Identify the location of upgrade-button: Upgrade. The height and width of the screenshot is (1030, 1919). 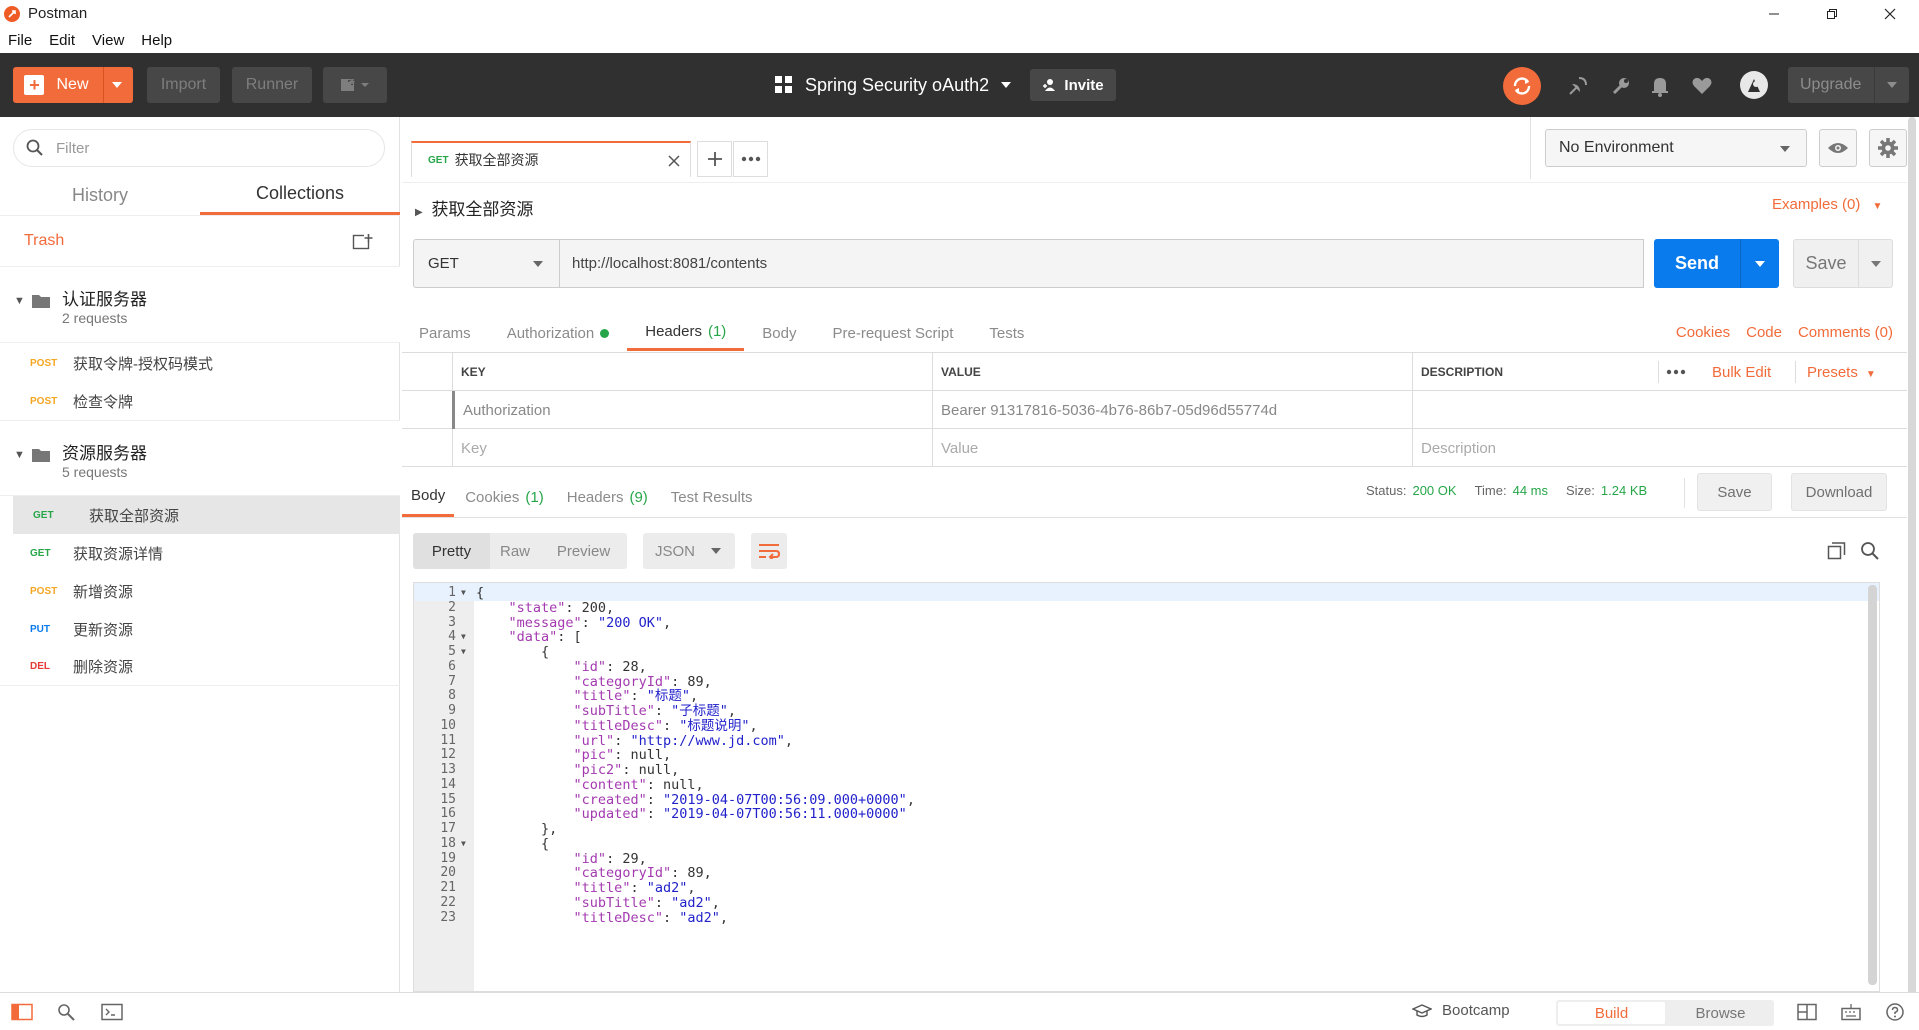
(1848, 85).